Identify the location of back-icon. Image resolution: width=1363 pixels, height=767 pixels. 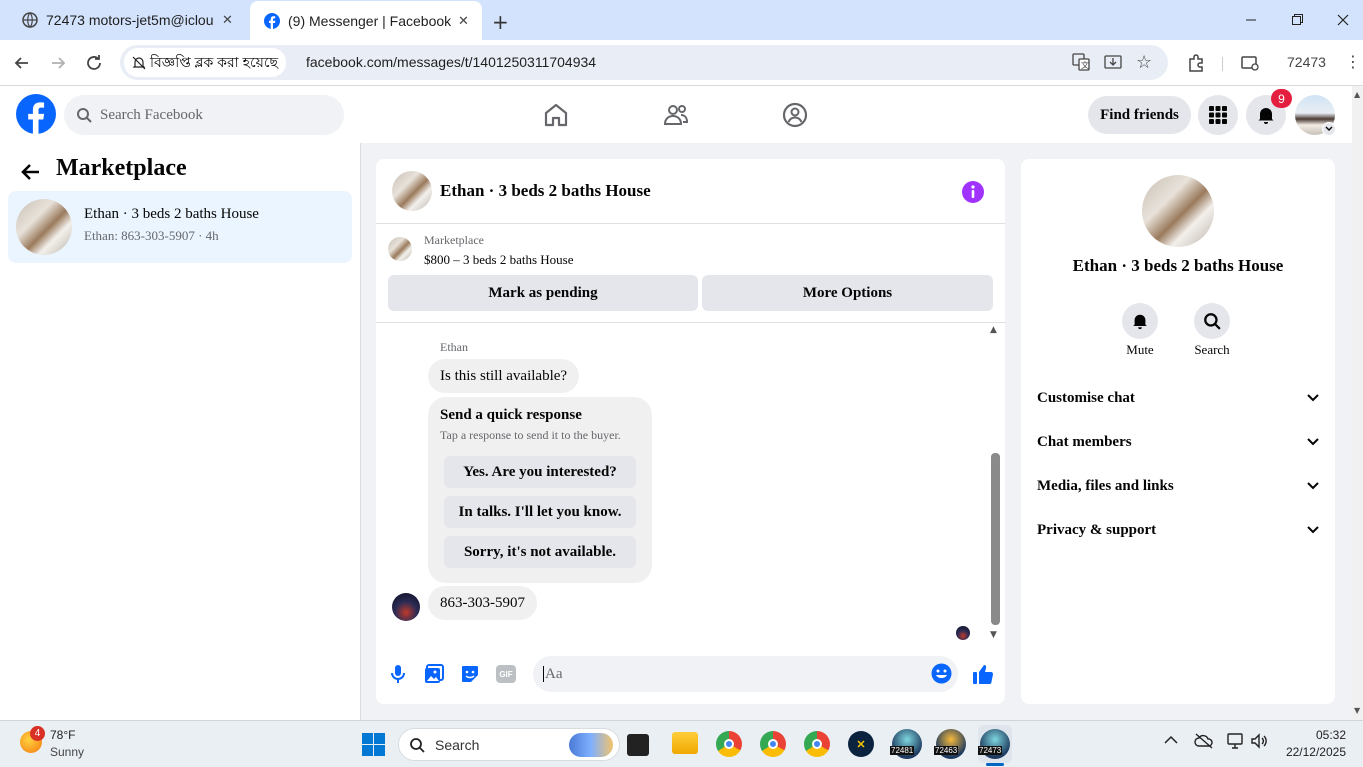
(22, 63).